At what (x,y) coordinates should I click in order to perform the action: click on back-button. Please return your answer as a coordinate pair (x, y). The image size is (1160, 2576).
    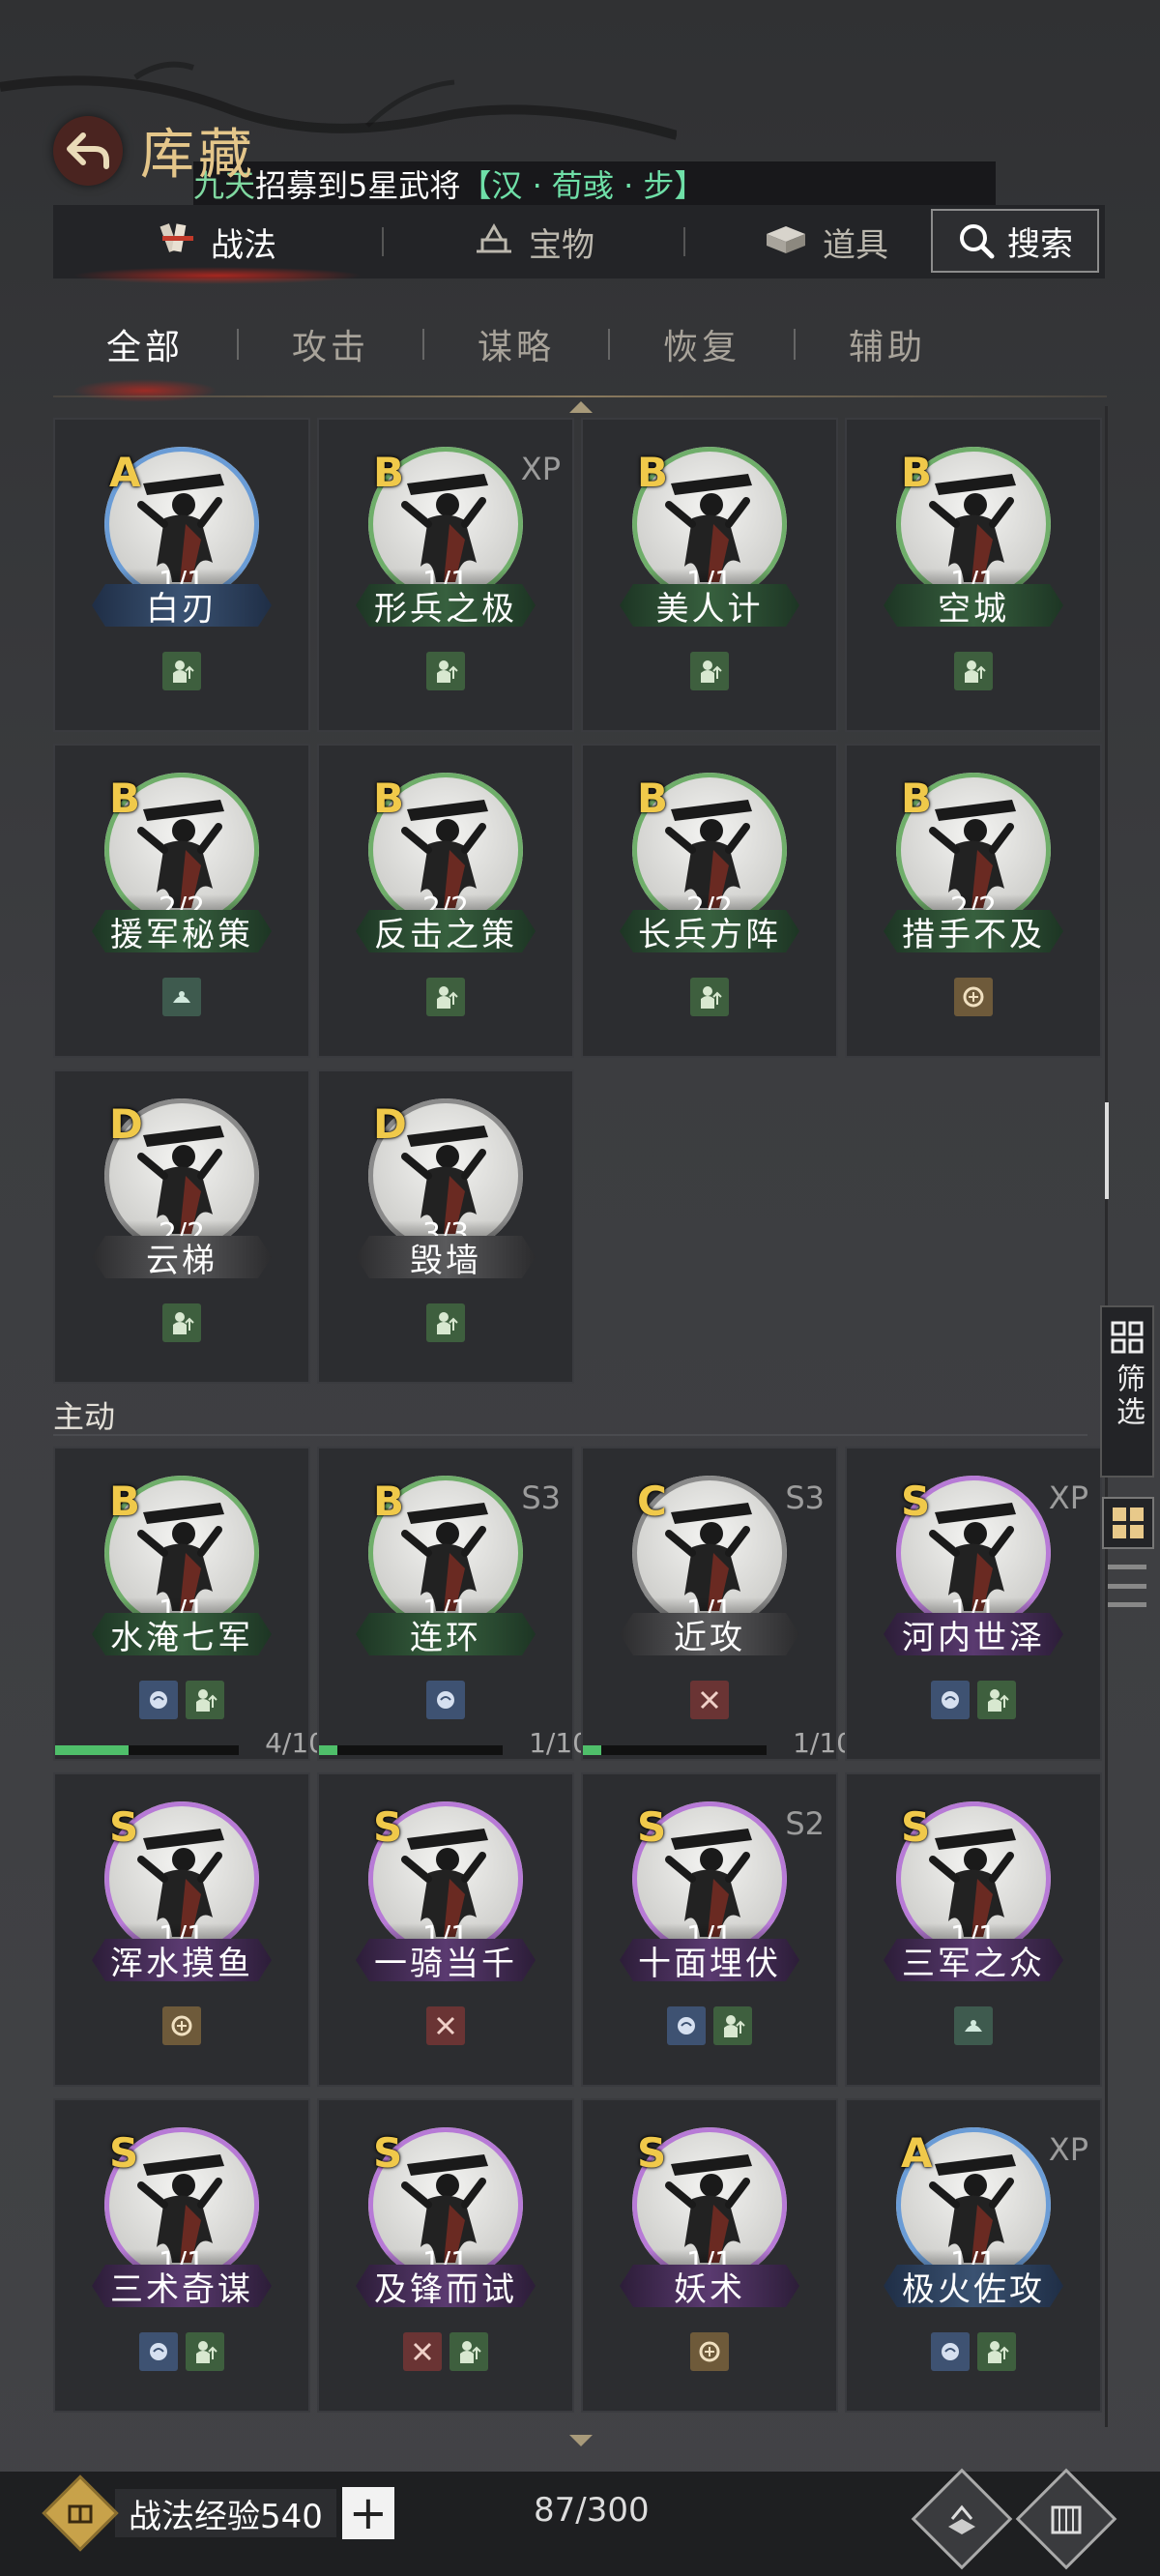
    Looking at the image, I should click on (88, 150).